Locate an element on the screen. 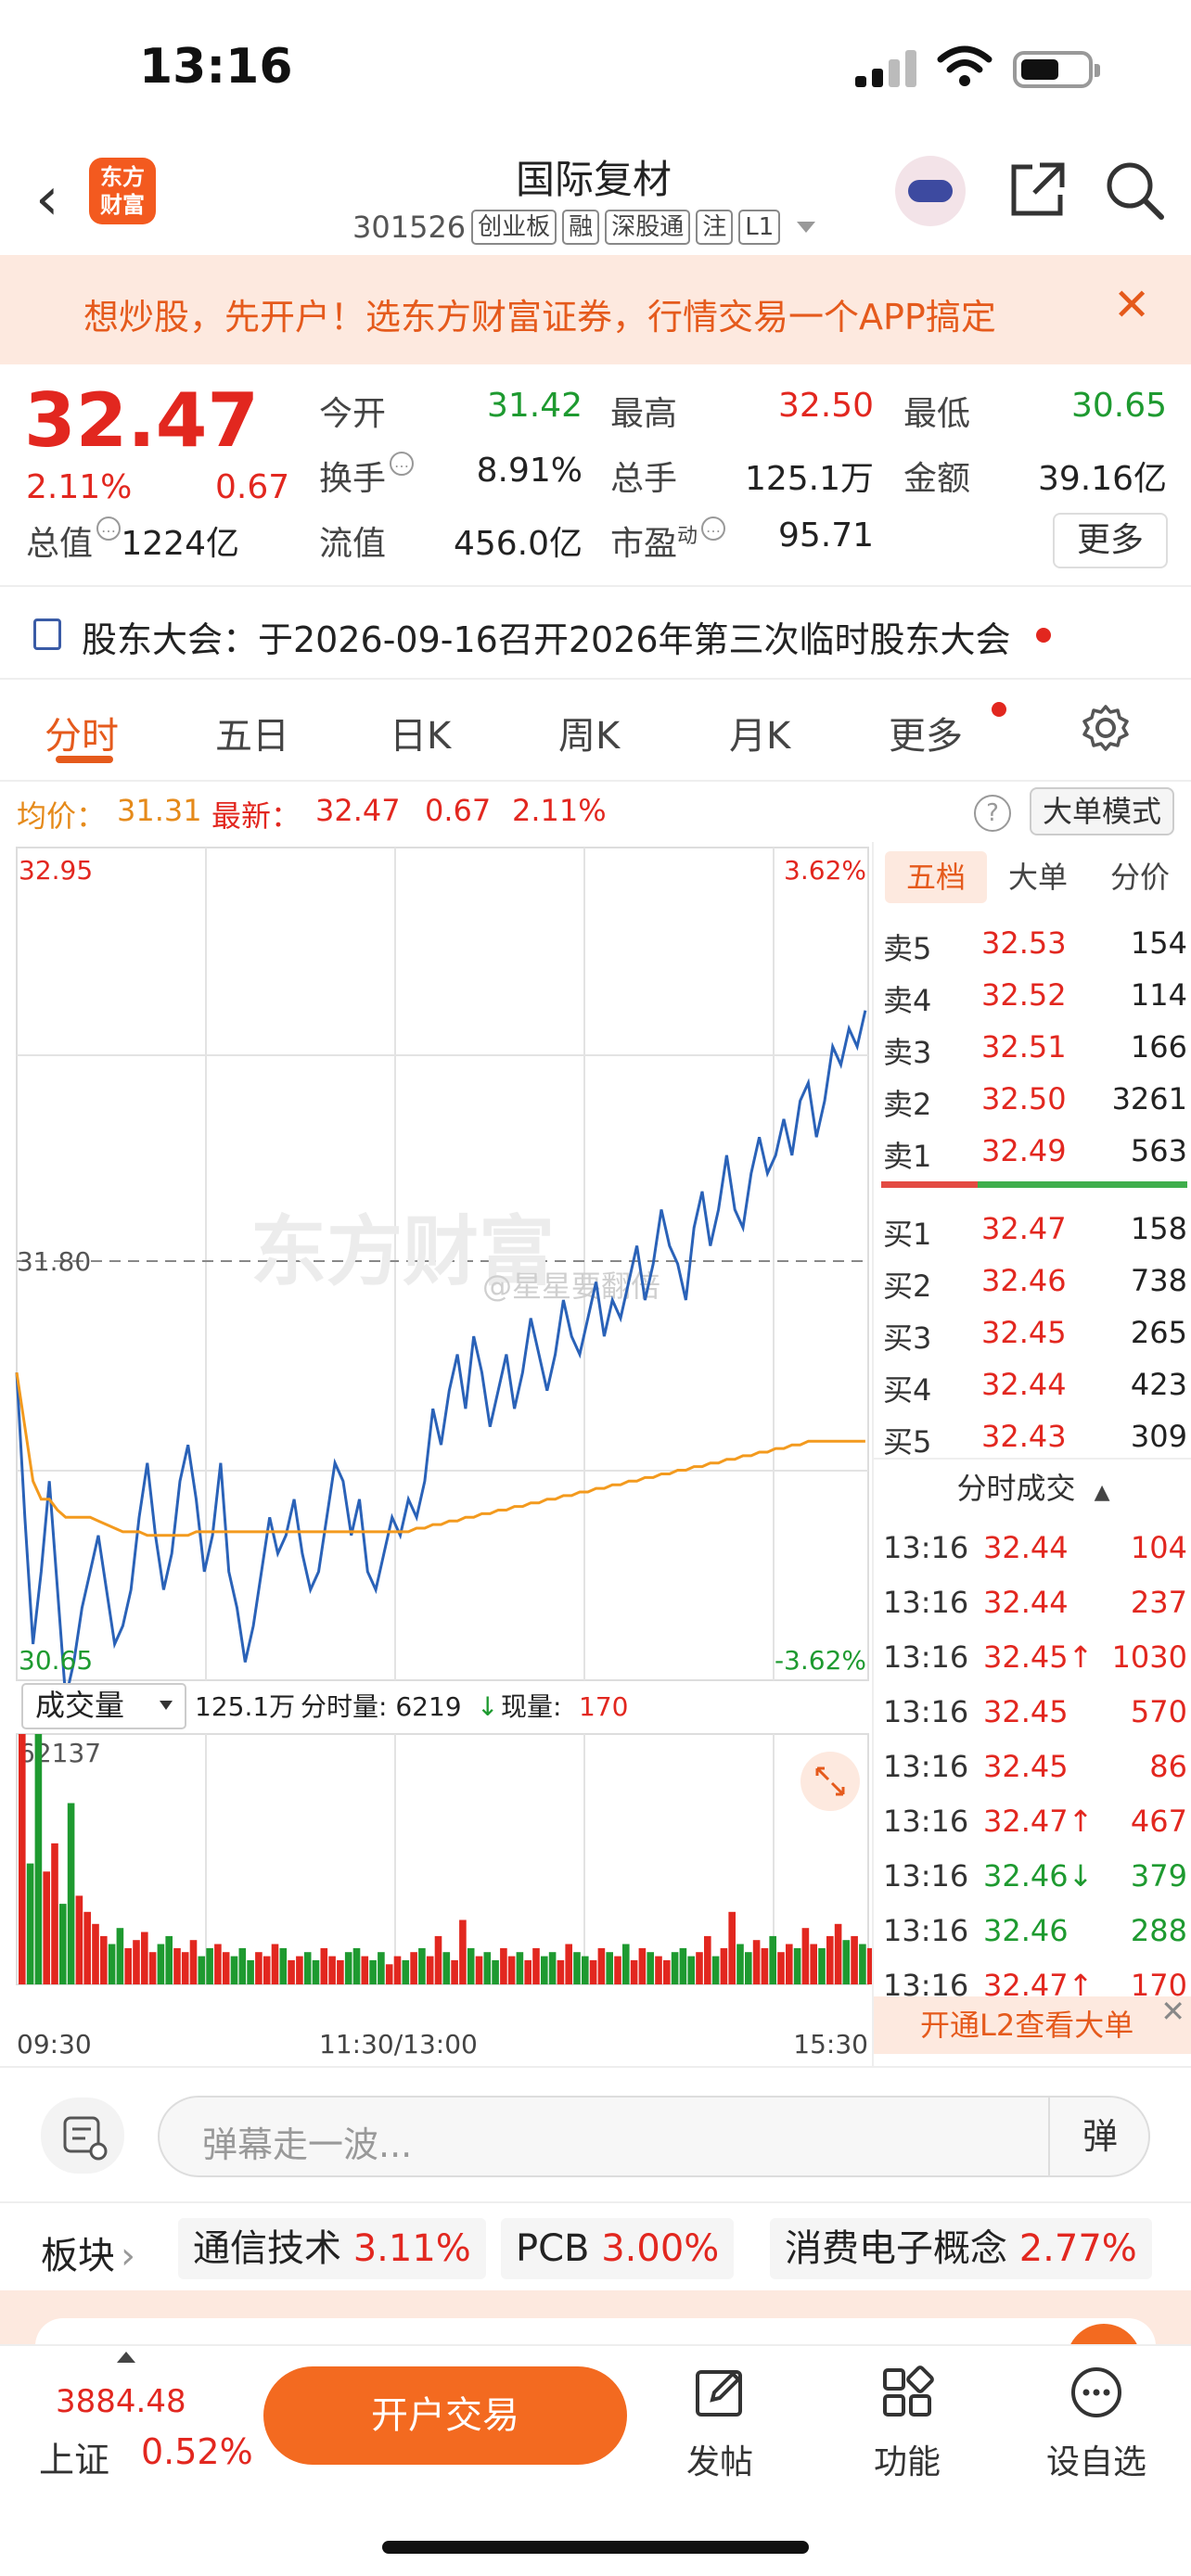  back-chevron-icon: ‹ is located at coordinates (59, 199).